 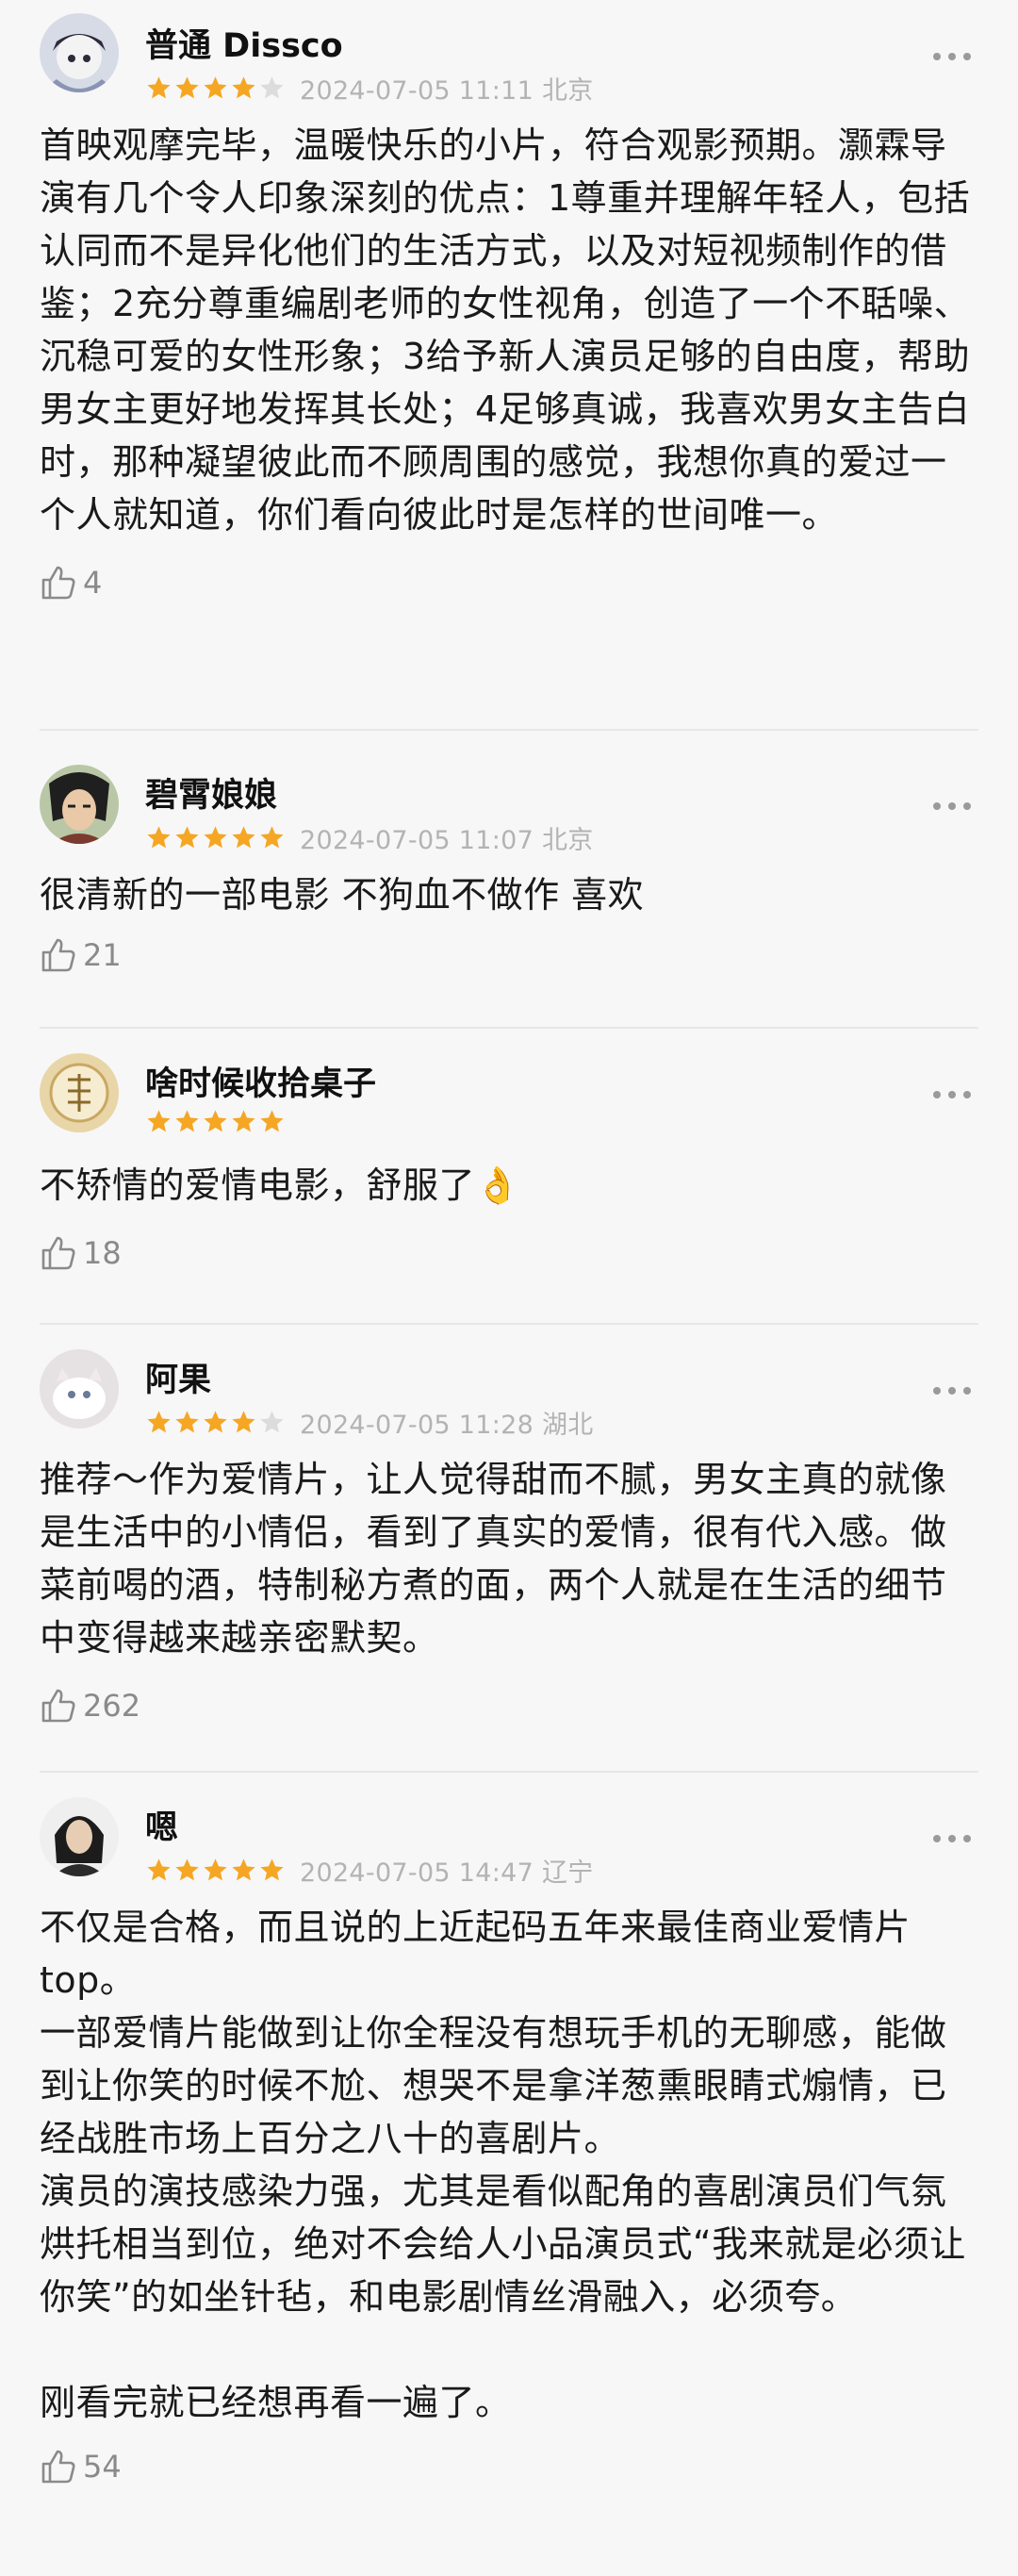 I want to click on user-name: 普通 Dissco, so click(x=244, y=43).